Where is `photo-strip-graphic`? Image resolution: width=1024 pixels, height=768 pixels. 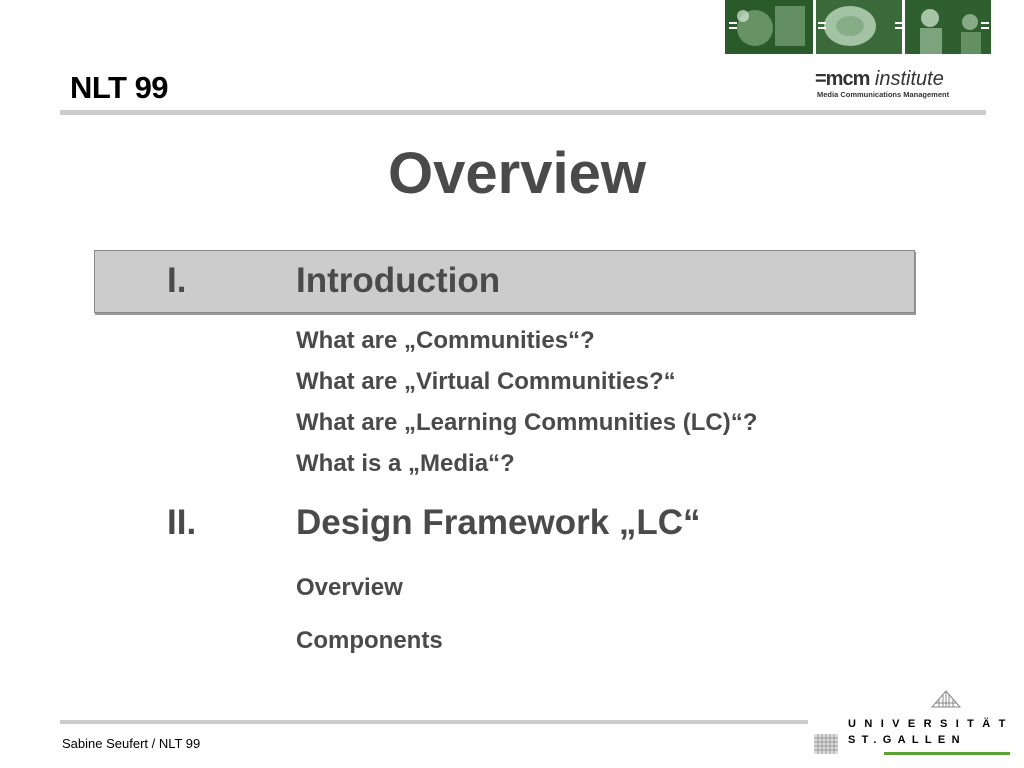 photo-strip-graphic is located at coordinates (858, 27).